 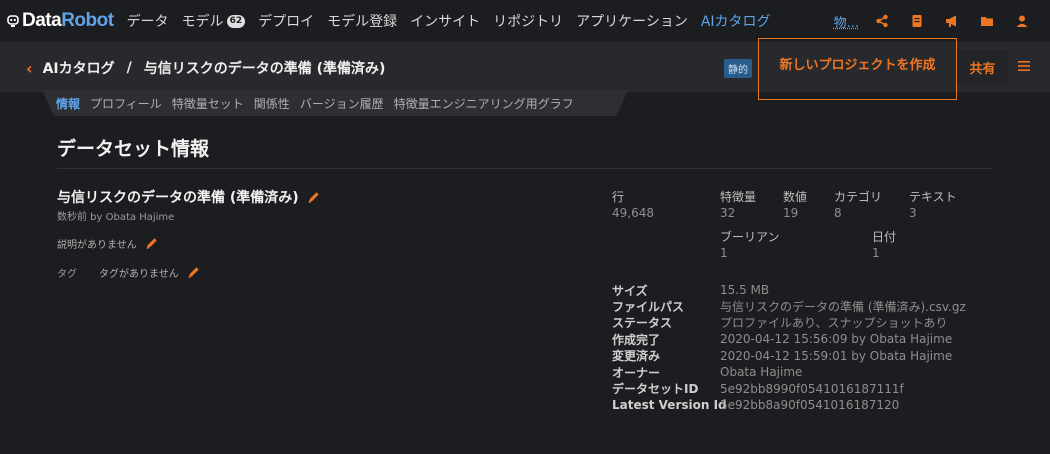 I want to click on nav-model-registry: モデル登録, so click(x=362, y=21).